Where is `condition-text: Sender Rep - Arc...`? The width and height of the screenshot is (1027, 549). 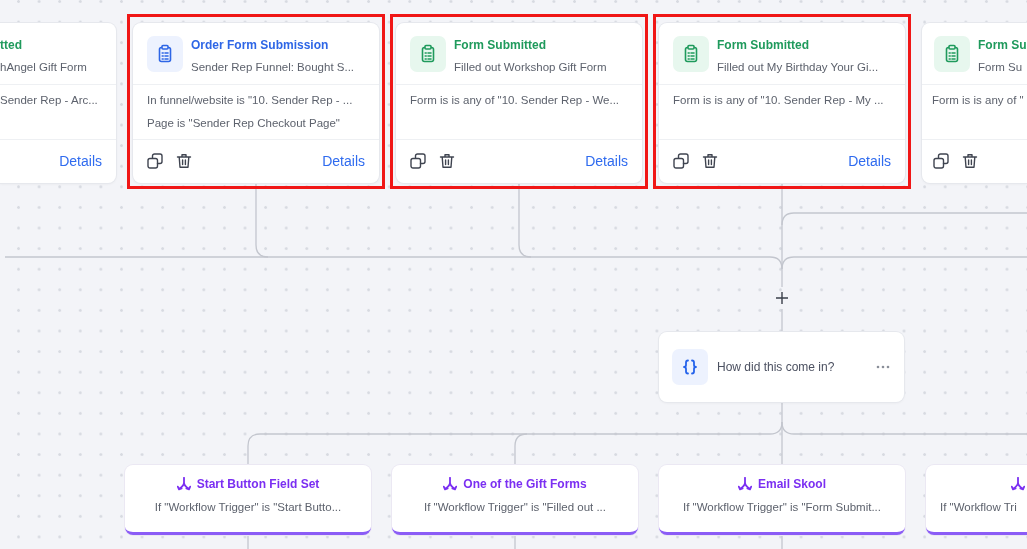
condition-text: Sender Rep - Arc... is located at coordinates (49, 100).